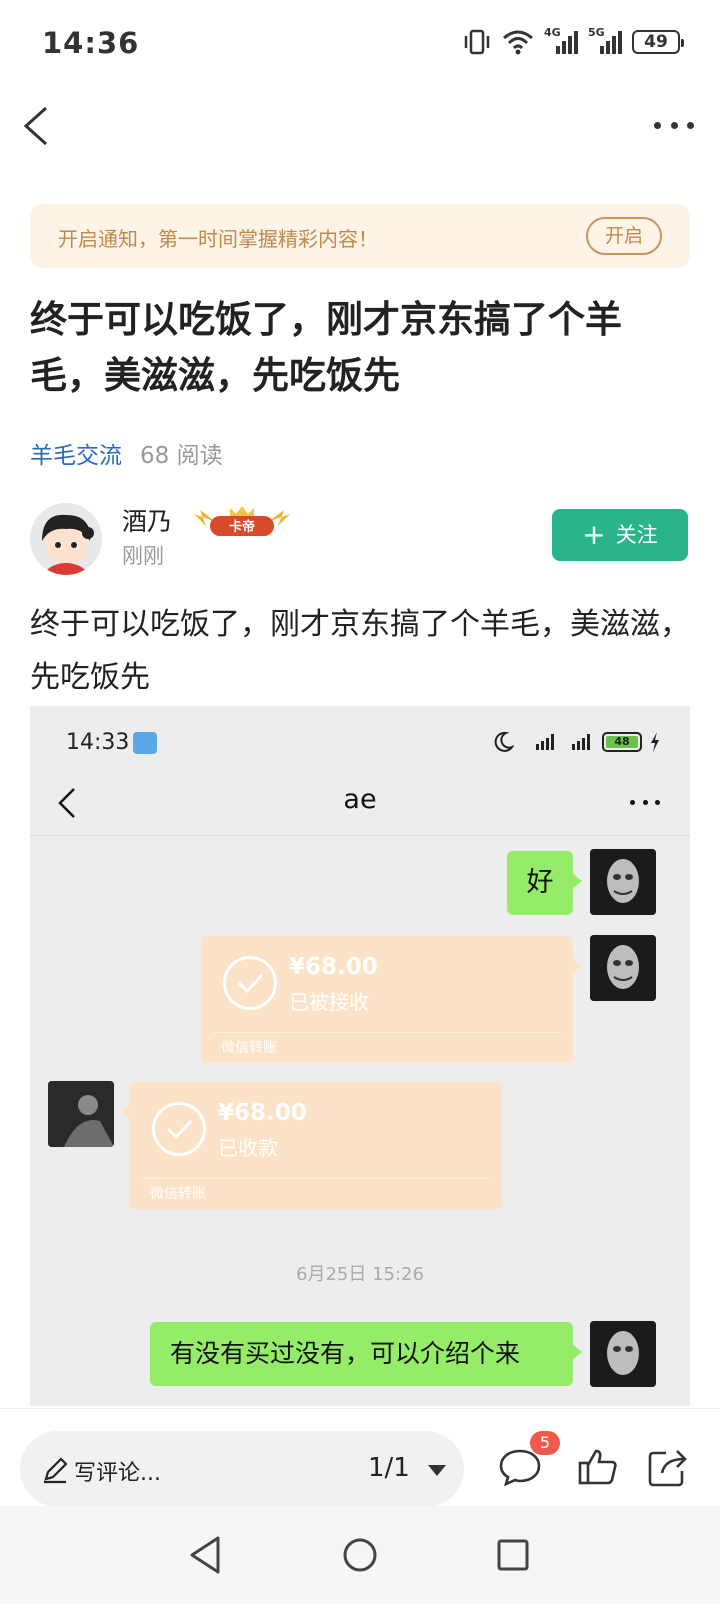 This screenshot has width=720, height=1604. I want to click on enable-notification-button: 开启, so click(624, 236).